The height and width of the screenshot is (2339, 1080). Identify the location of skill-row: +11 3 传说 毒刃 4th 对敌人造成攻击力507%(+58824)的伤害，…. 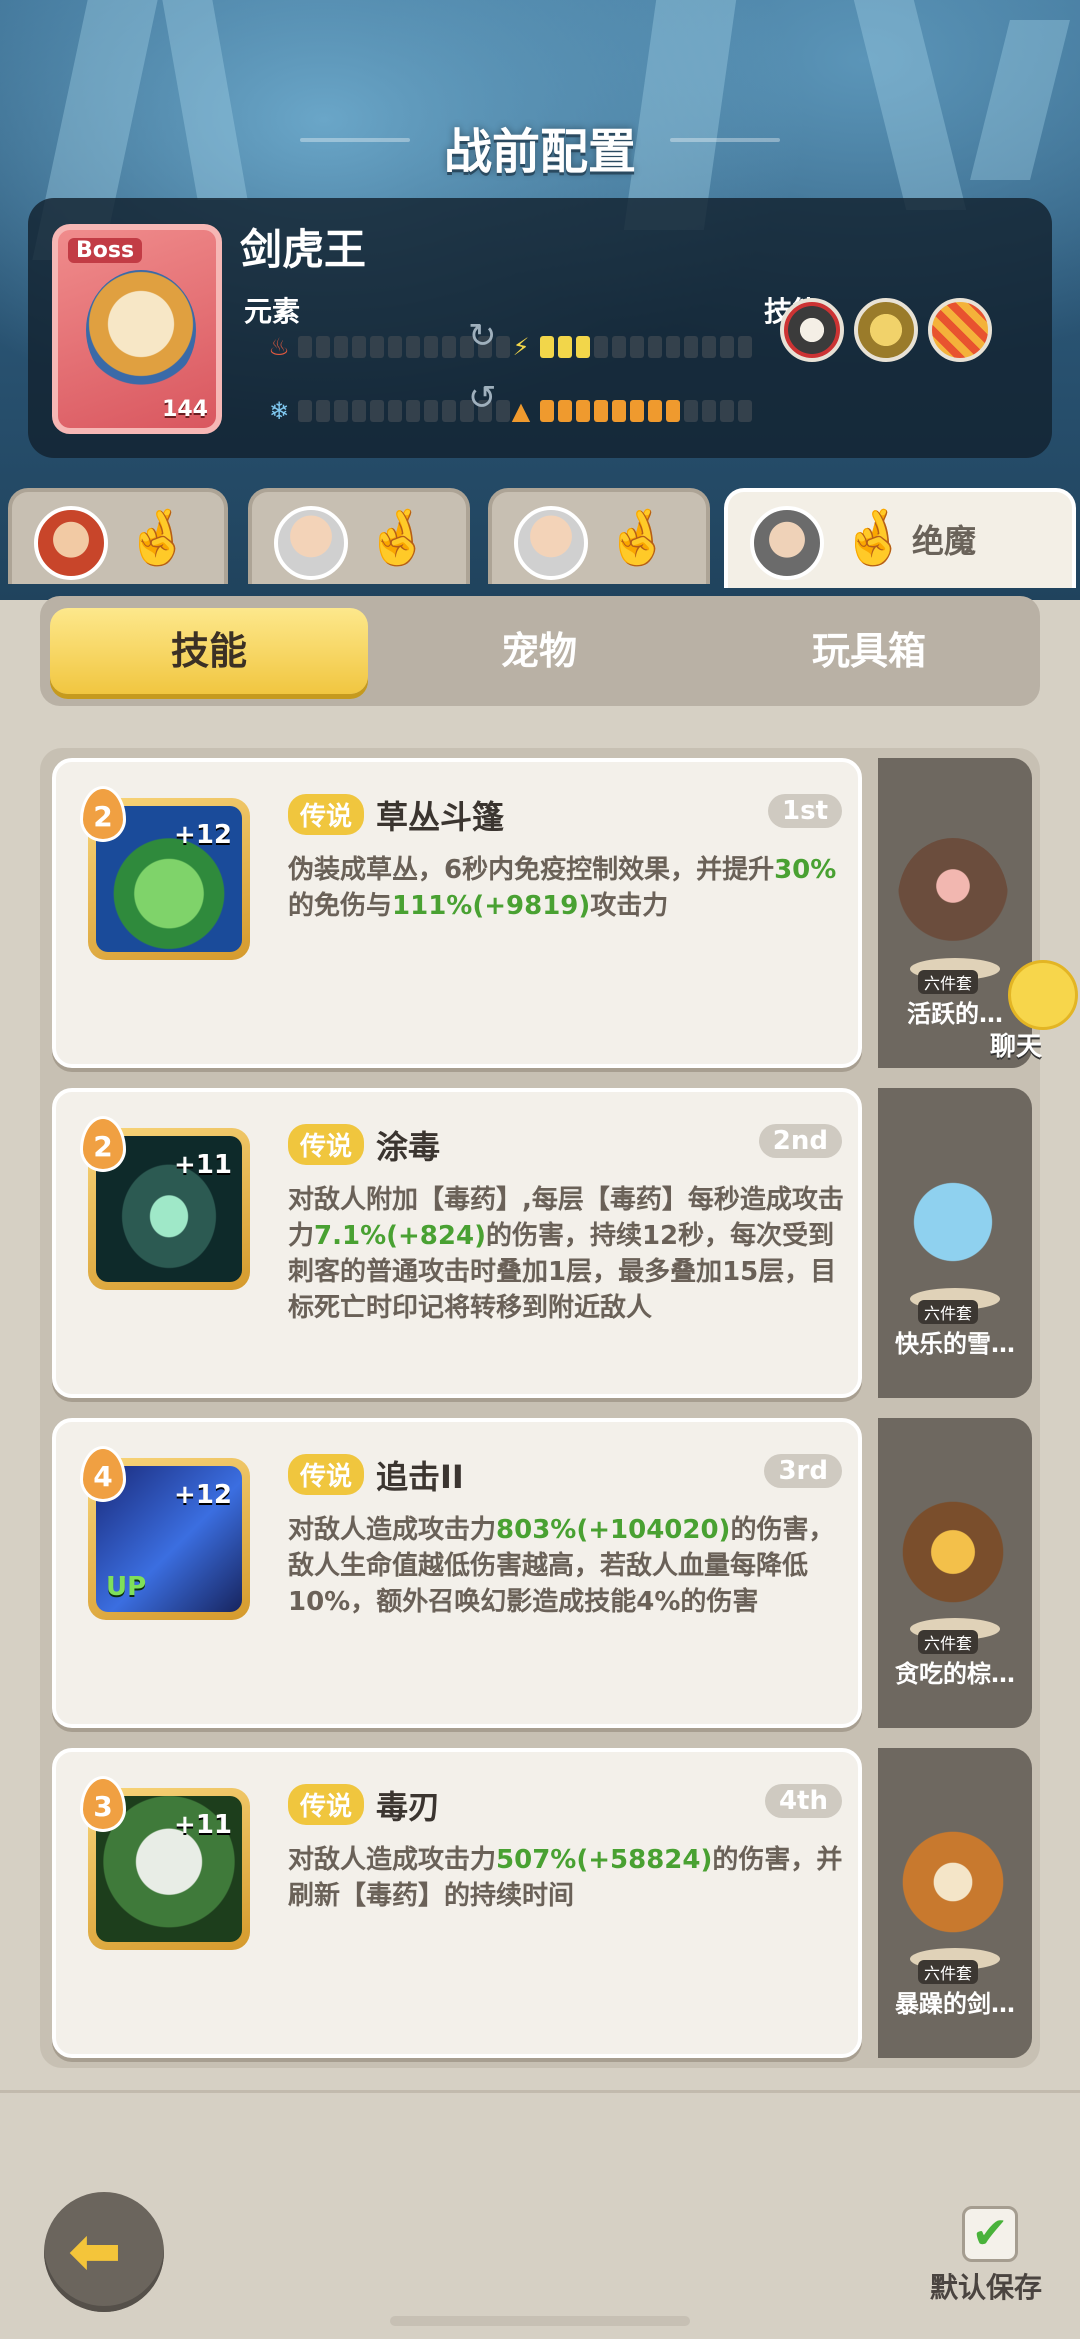
(542, 1903).